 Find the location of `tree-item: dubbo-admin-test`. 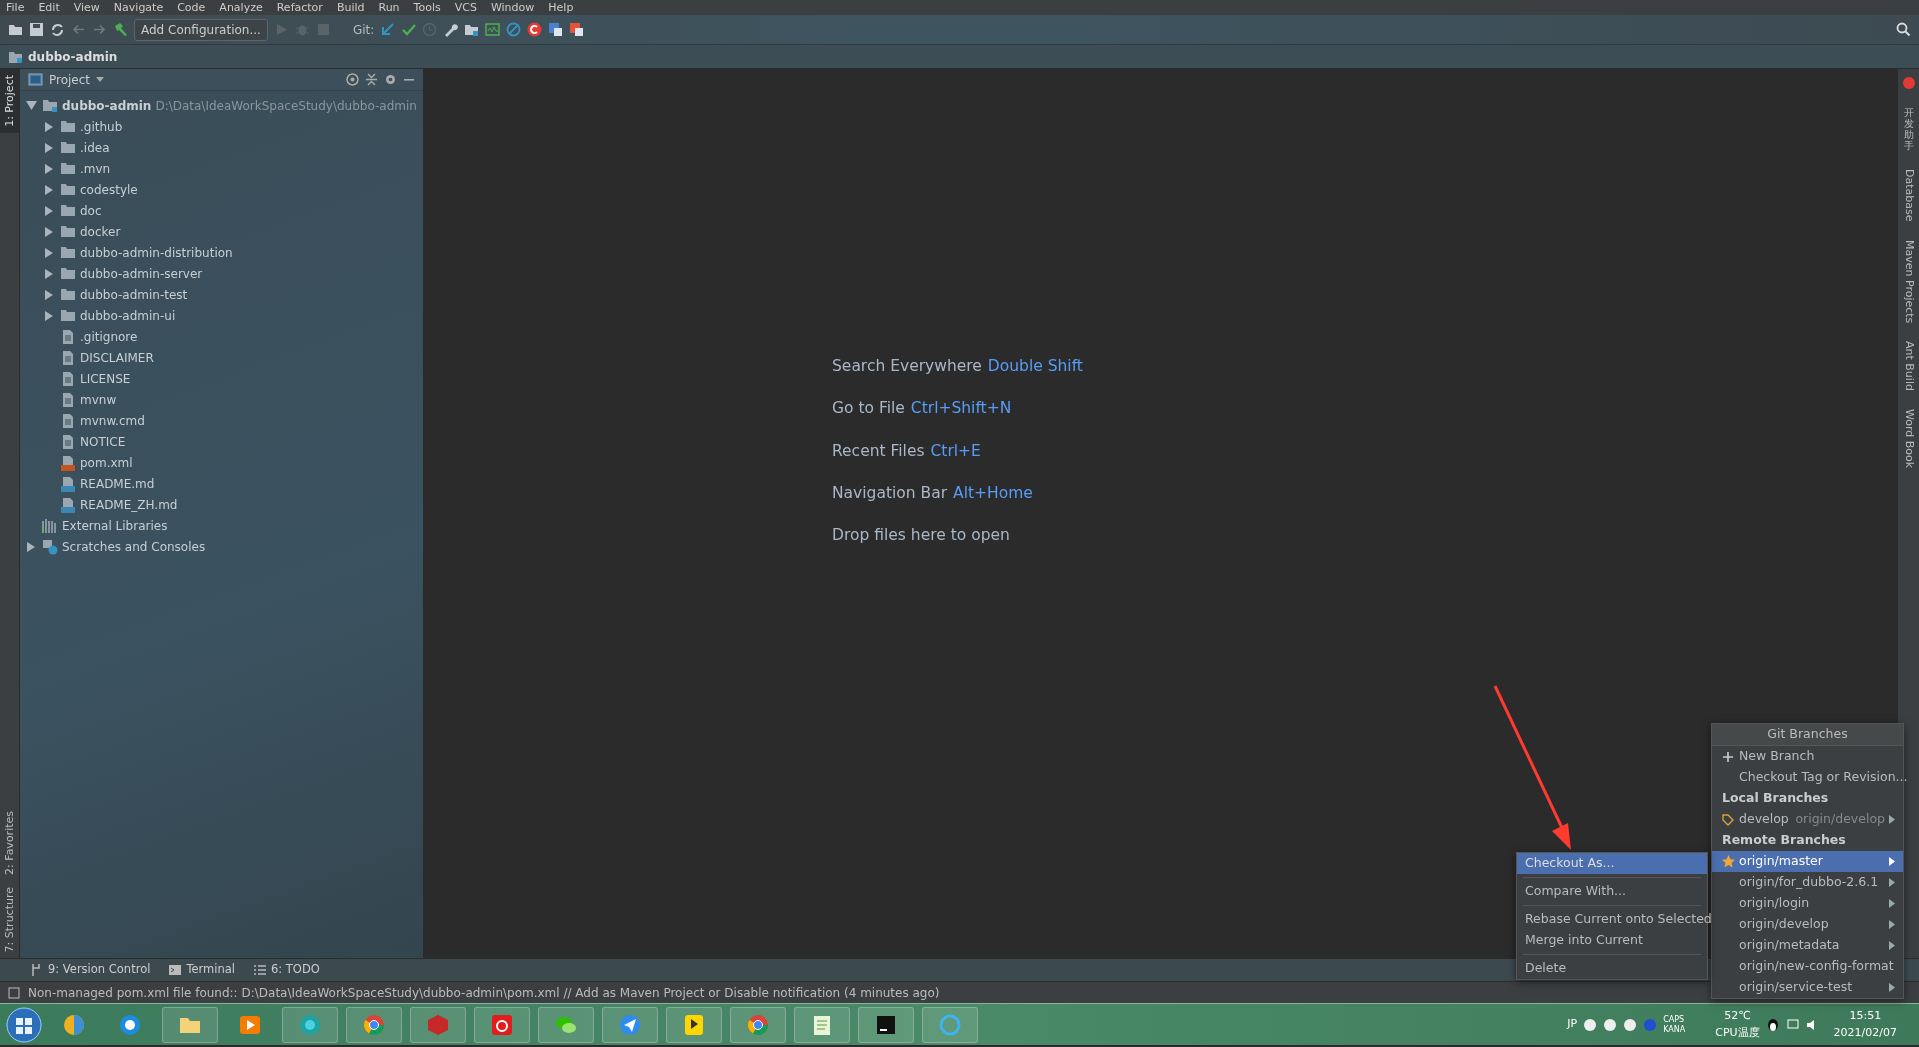

tree-item: dubbo-admin-test is located at coordinates (134, 294).